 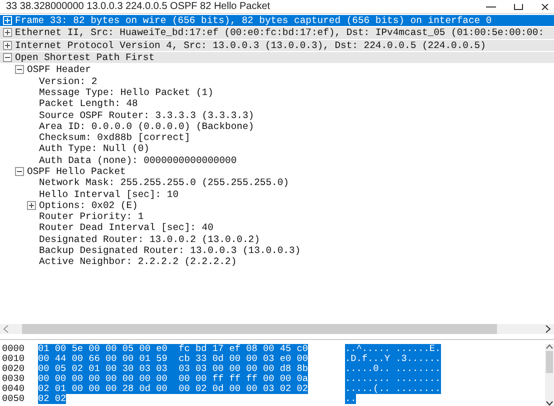 What do you see at coordinates (138, 6) in the screenshot?
I see `window-title: 33 38.328000000 13.0.0.3 224.0.0.5 OSPF 82 Hello Packet` at bounding box center [138, 6].